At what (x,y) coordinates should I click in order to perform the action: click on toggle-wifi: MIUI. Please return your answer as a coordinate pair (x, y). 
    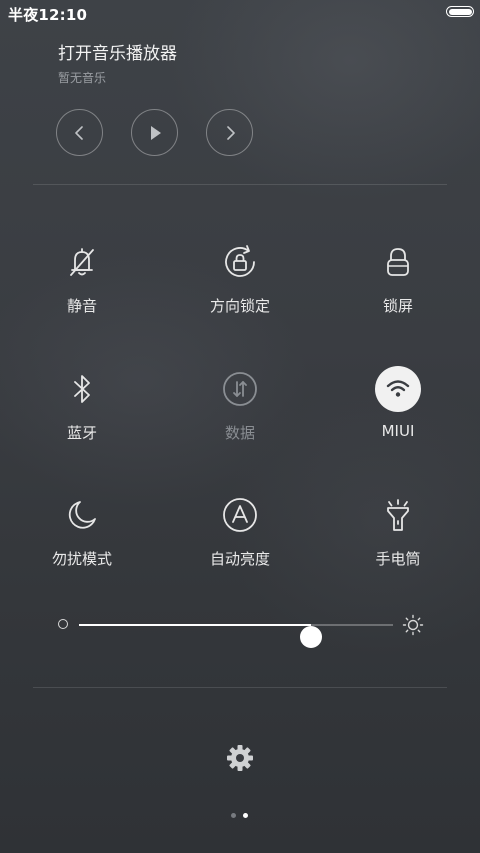
    Looking at the image, I should click on (398, 411).